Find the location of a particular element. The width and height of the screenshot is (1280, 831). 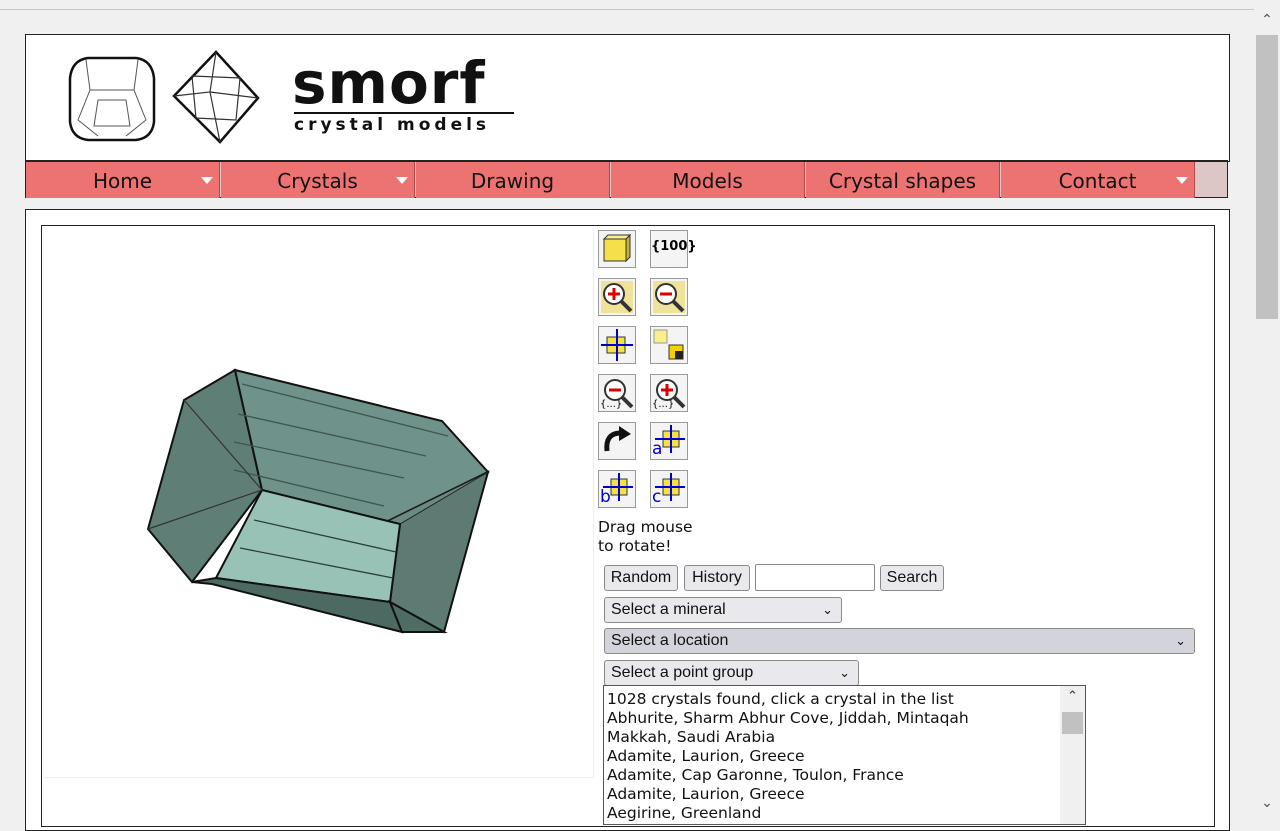

nav-item-label: Crystals is located at coordinates (317, 181).